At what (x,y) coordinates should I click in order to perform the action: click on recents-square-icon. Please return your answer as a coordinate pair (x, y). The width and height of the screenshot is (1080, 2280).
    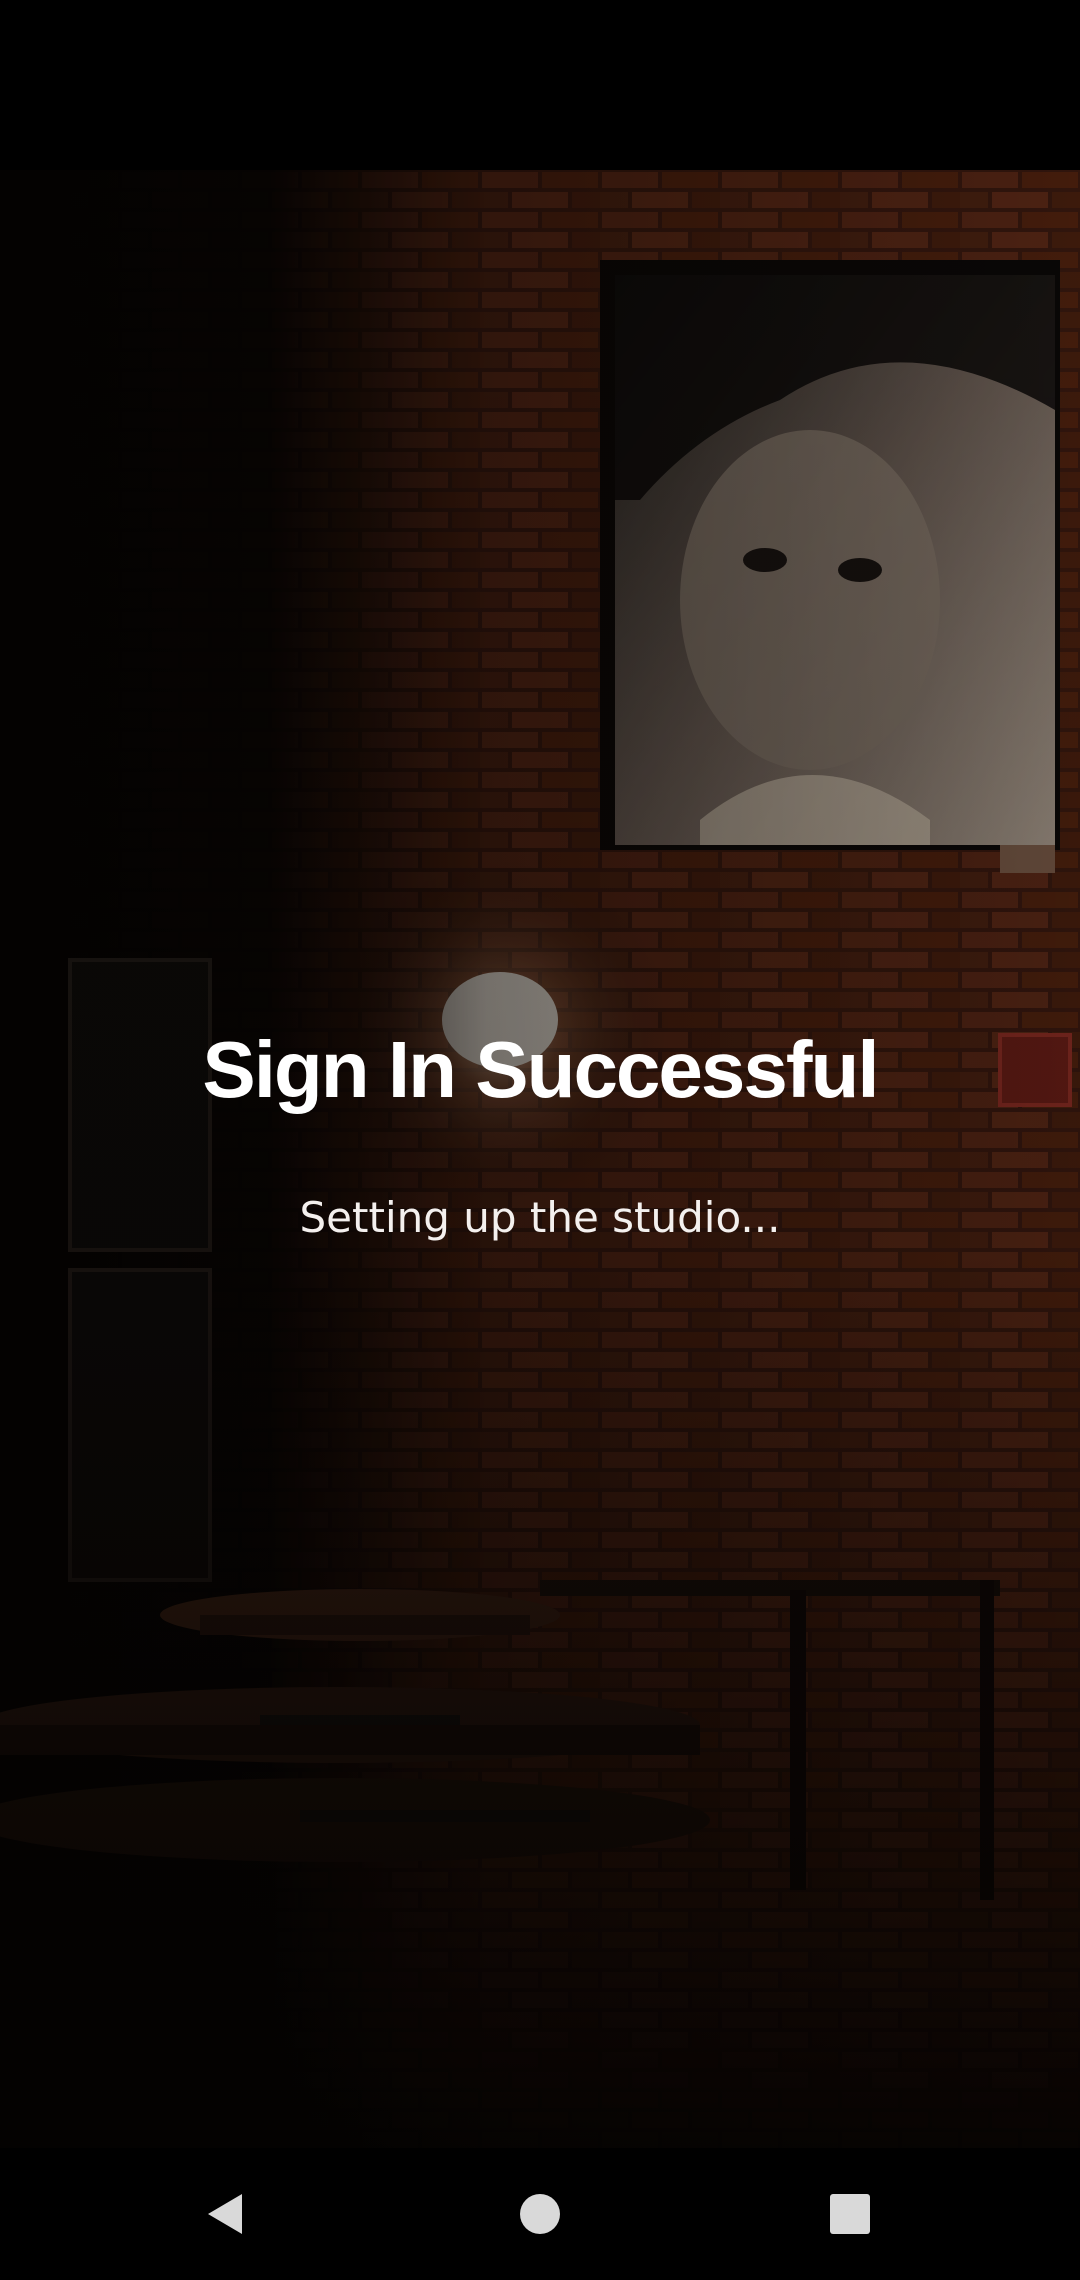
    Looking at the image, I should click on (850, 2214).